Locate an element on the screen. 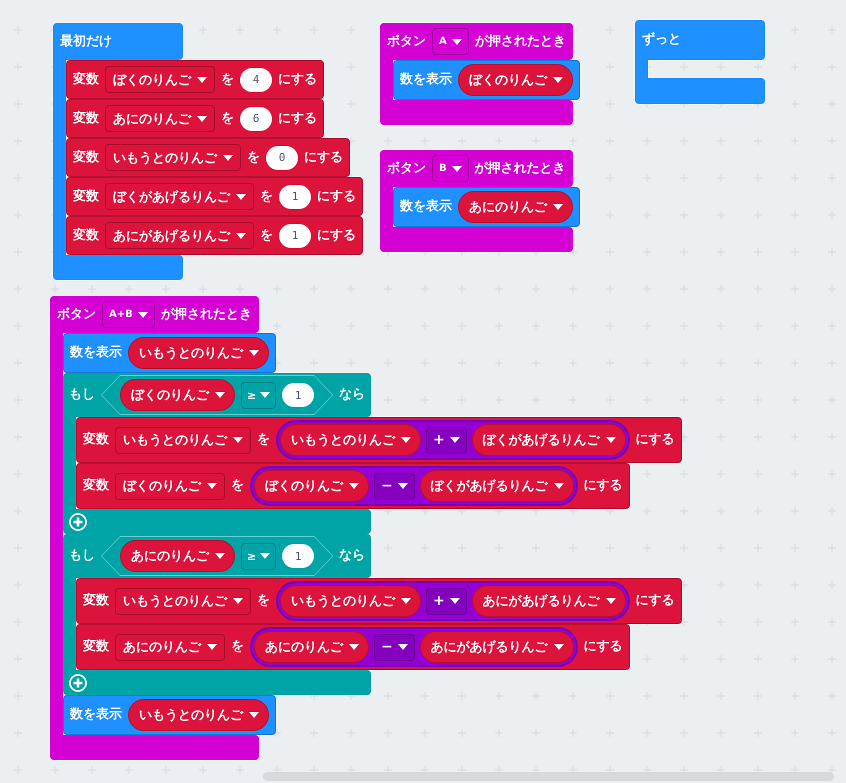 The height and width of the screenshot is (783, 846). number-field: 0 is located at coordinates (282, 158).